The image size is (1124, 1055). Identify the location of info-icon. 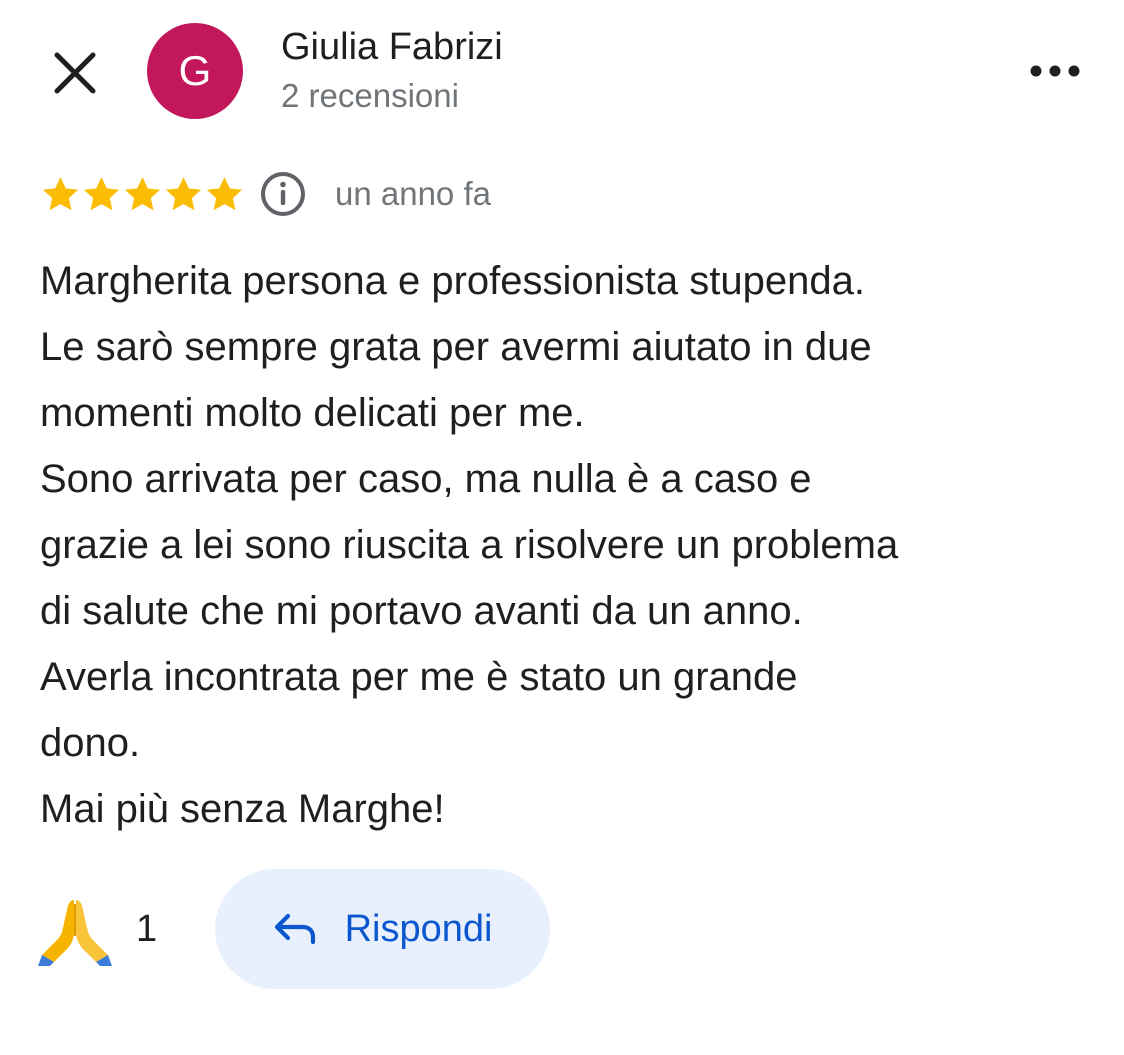
(283, 194).